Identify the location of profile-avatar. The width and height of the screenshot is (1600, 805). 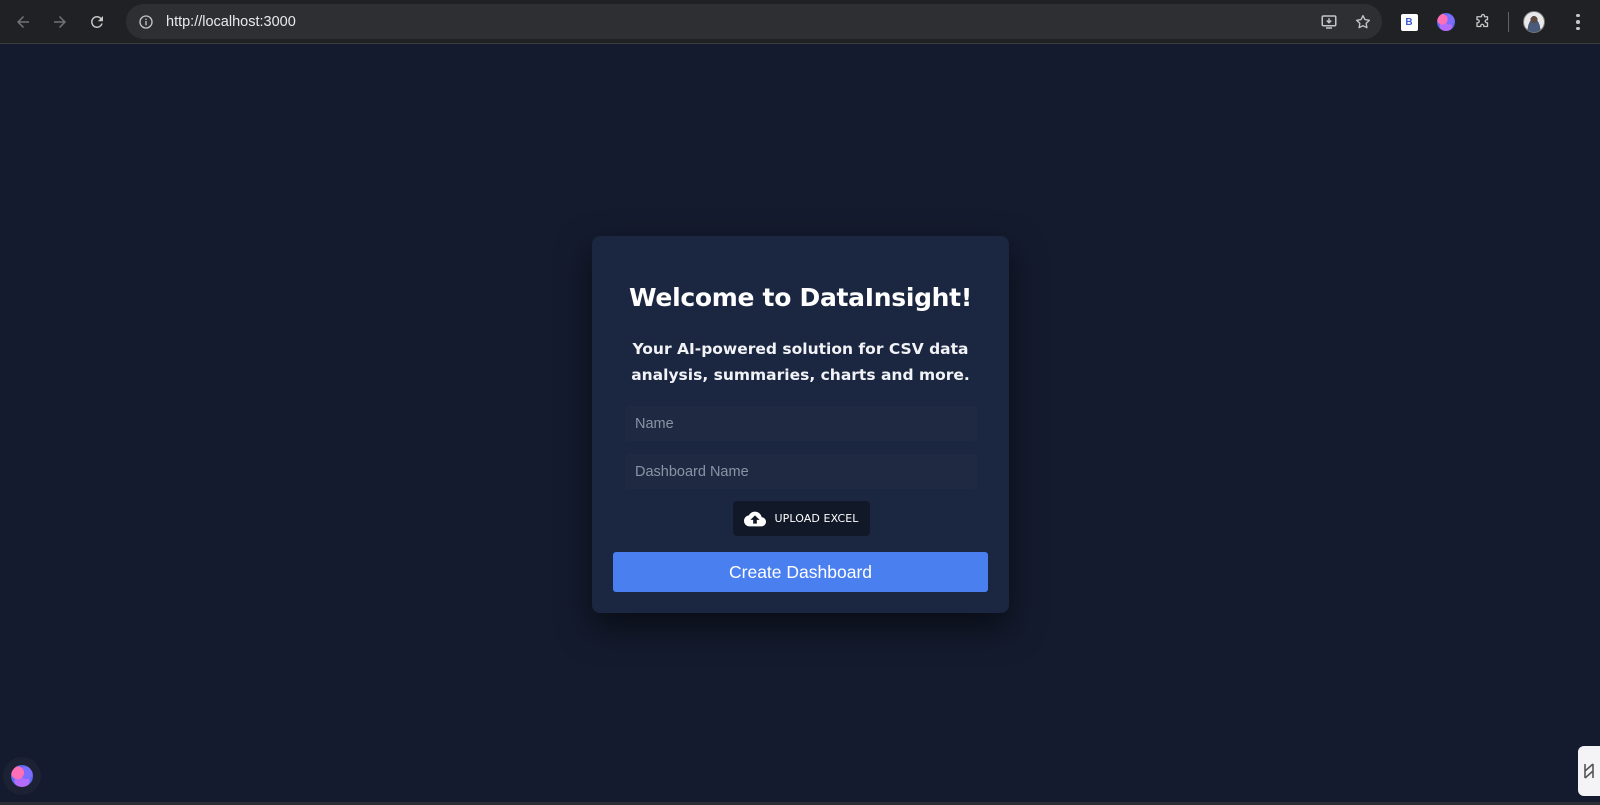
(1534, 22).